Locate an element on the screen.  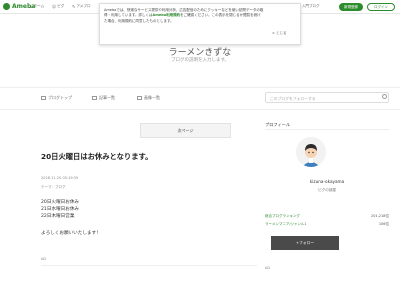
avatar is located at coordinates (311, 152).